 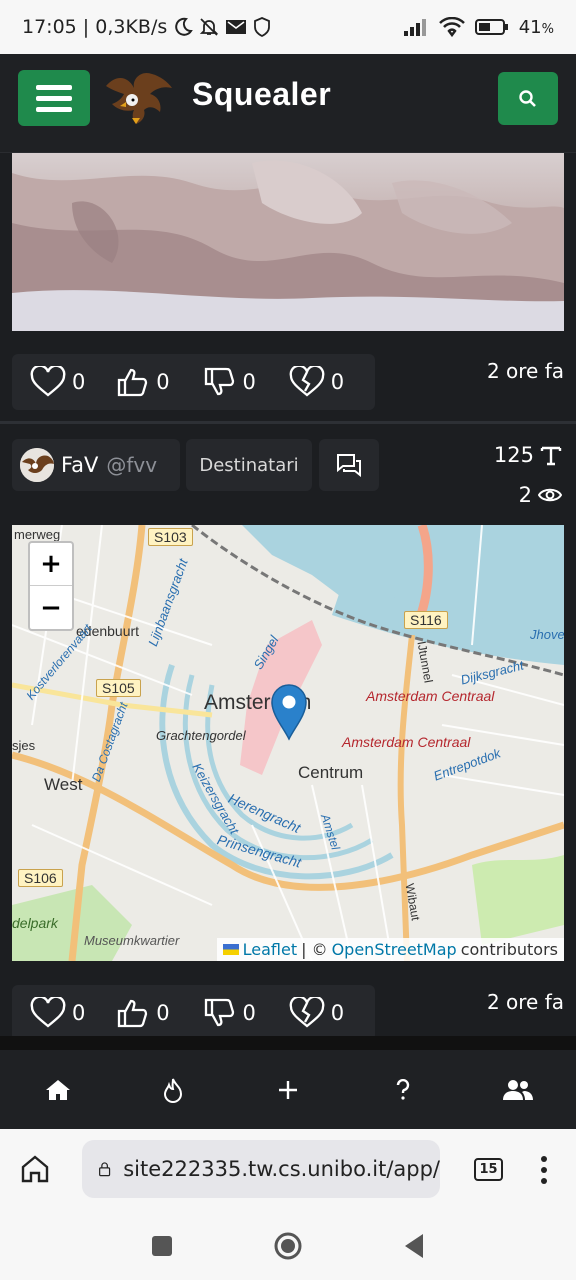 What do you see at coordinates (414, 27) in the screenshot?
I see `signal-icon` at bounding box center [414, 27].